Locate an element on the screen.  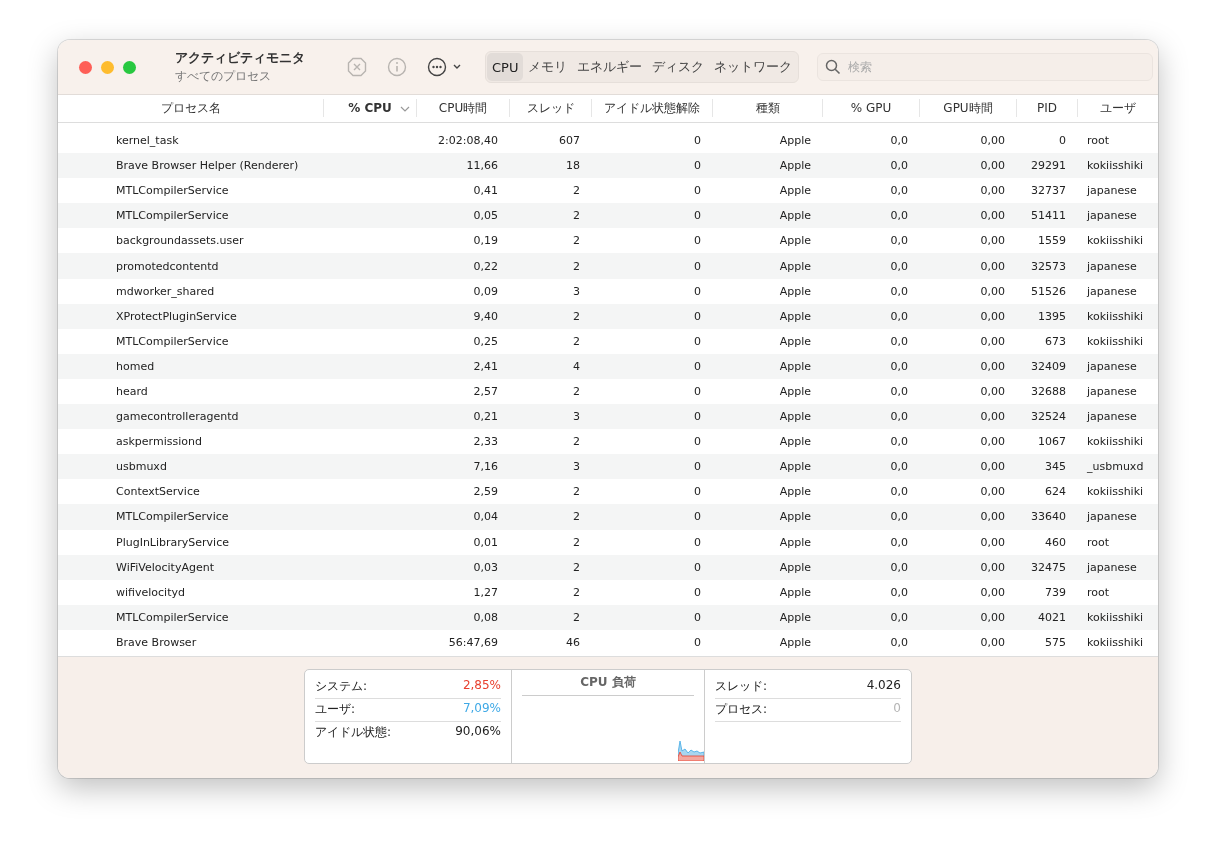
table-cell: 18 is located at coordinates (573, 166).